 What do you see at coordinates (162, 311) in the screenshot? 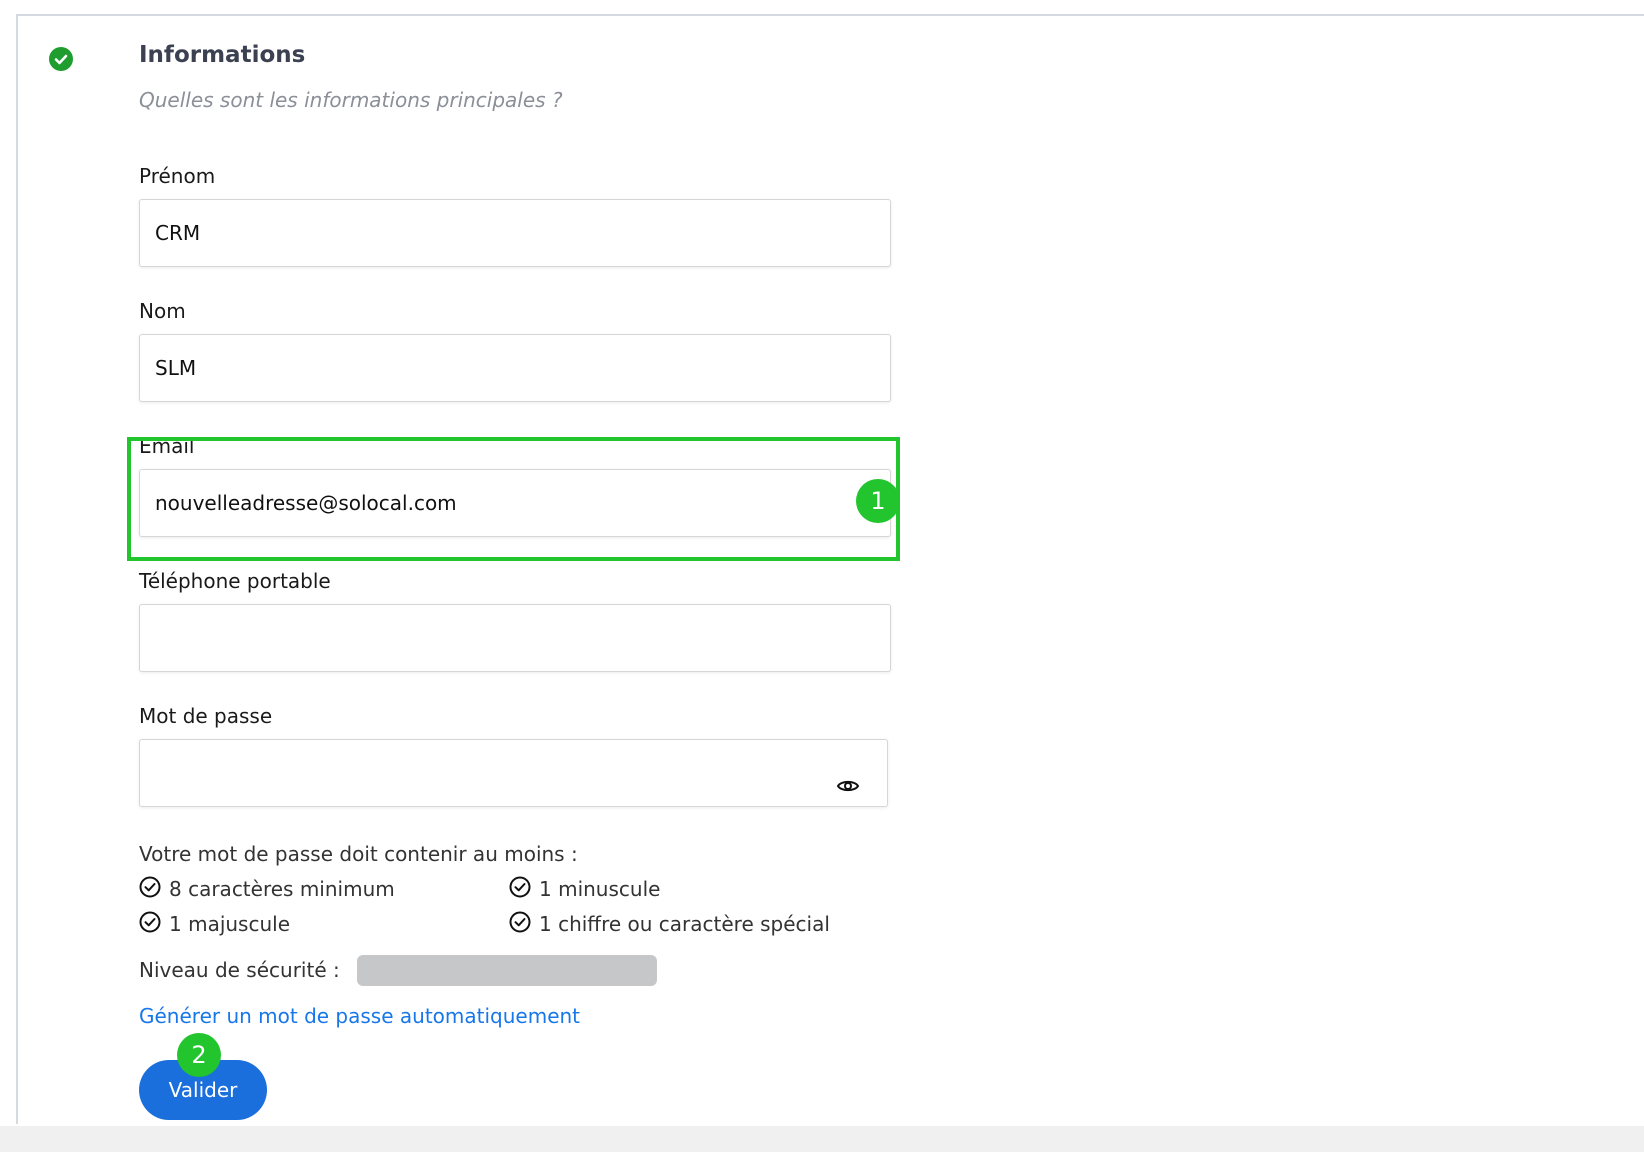
I see `nom-label: Nom` at bounding box center [162, 311].